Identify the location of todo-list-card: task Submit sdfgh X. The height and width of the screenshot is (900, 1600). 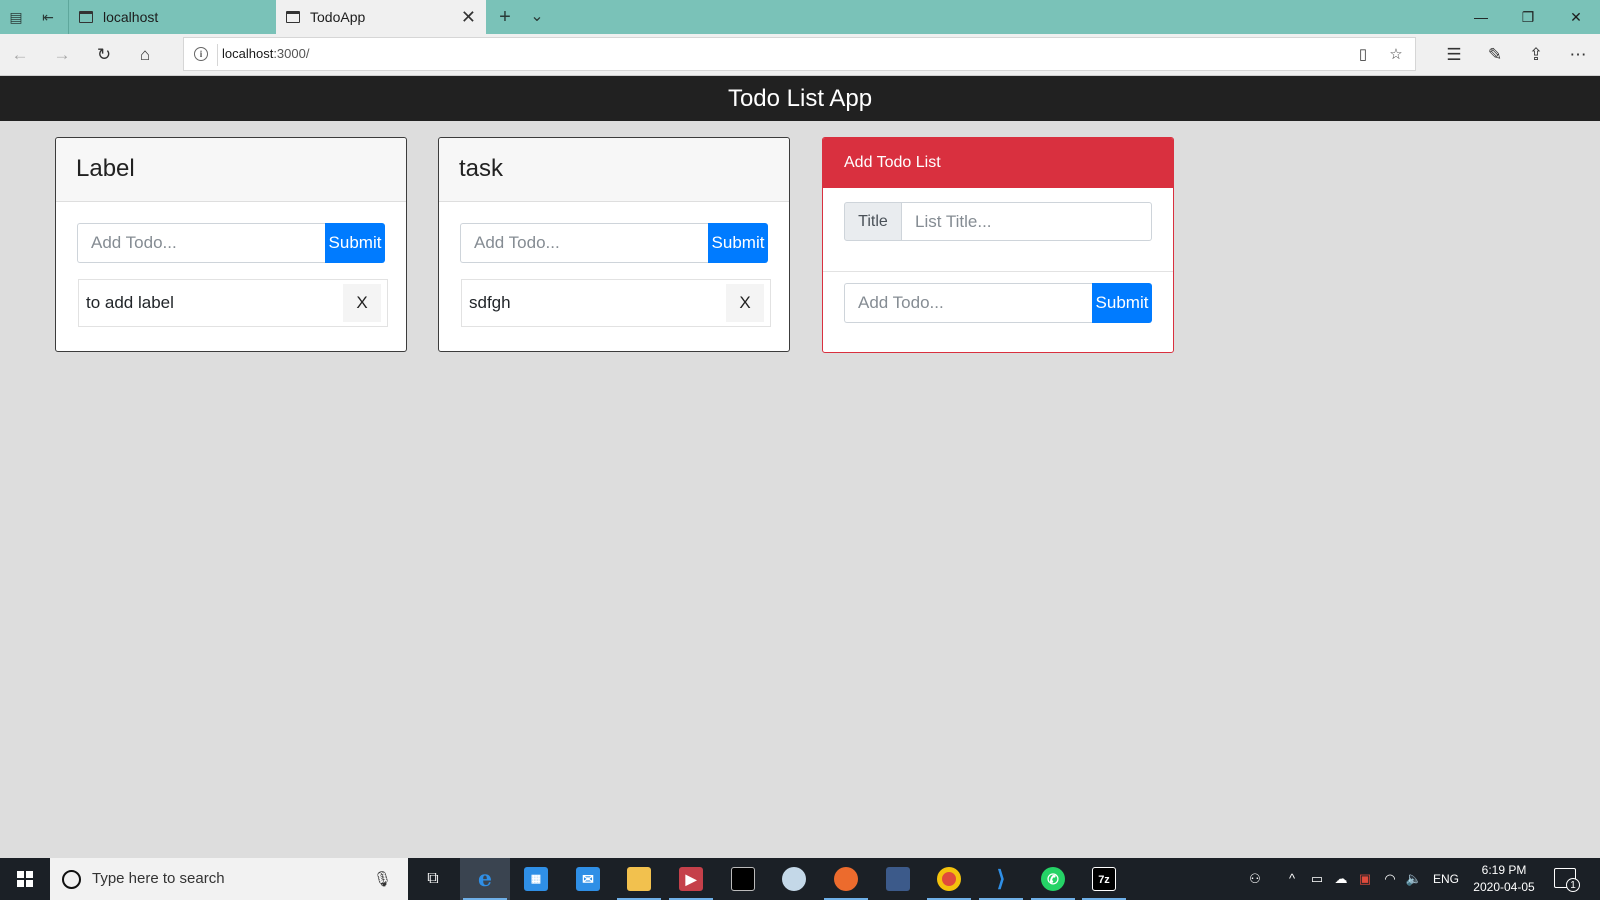
(614, 244).